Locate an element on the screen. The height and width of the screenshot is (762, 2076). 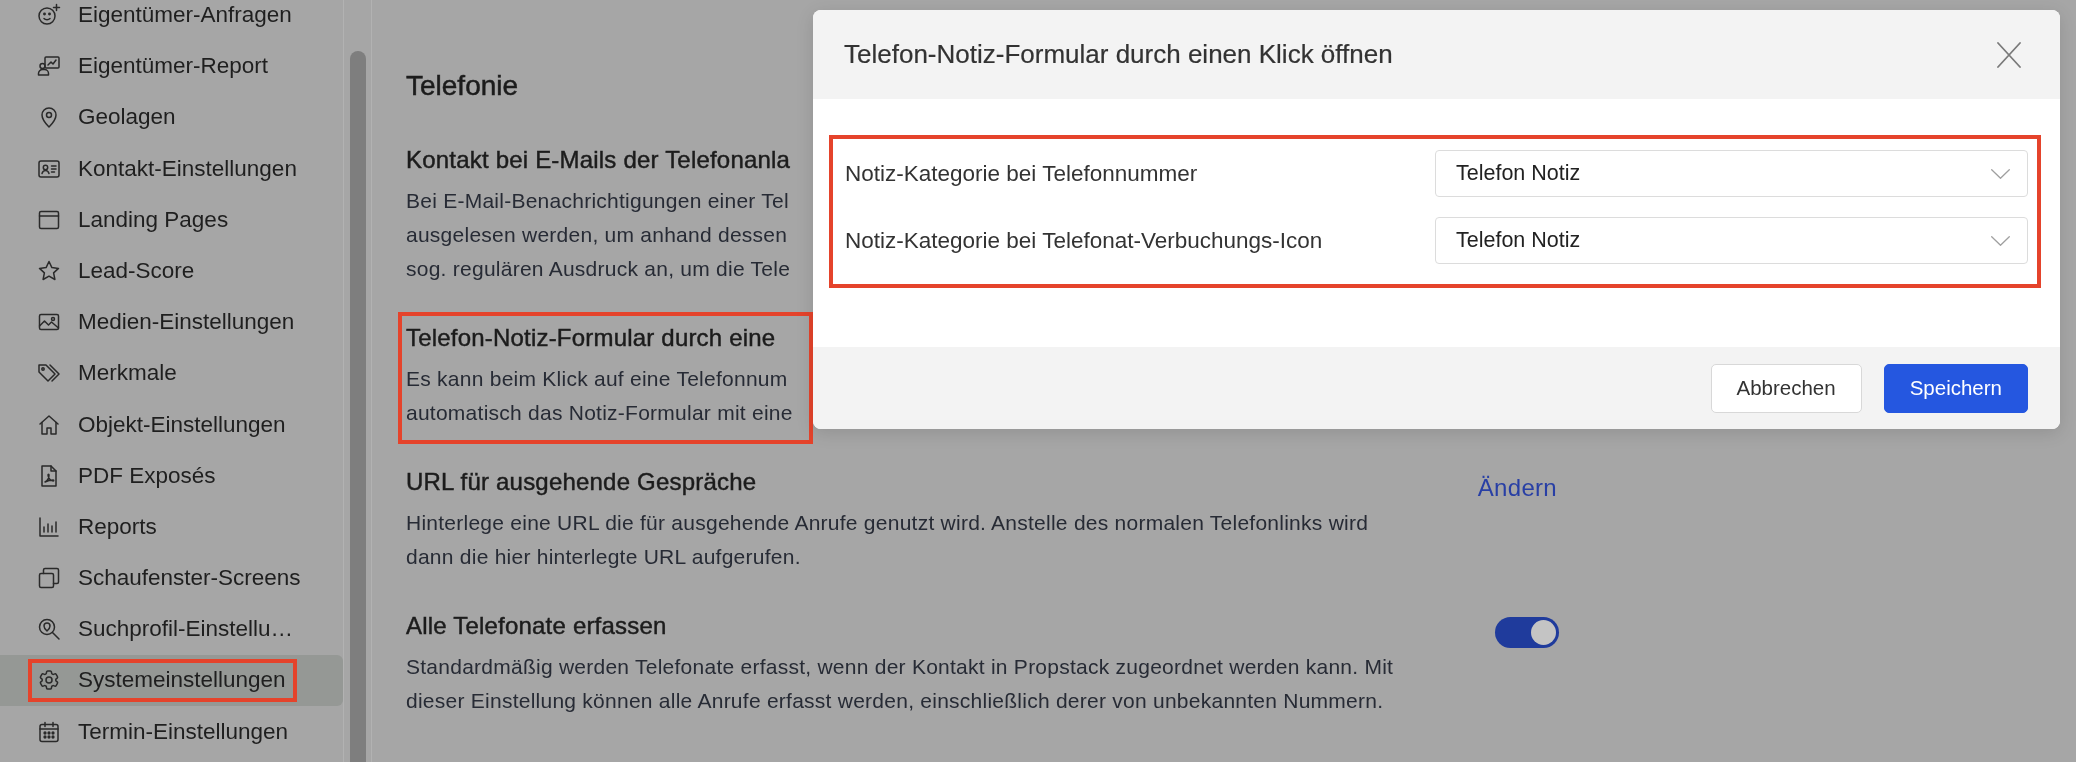
page-heading: Telefonie is located at coordinates (462, 86).